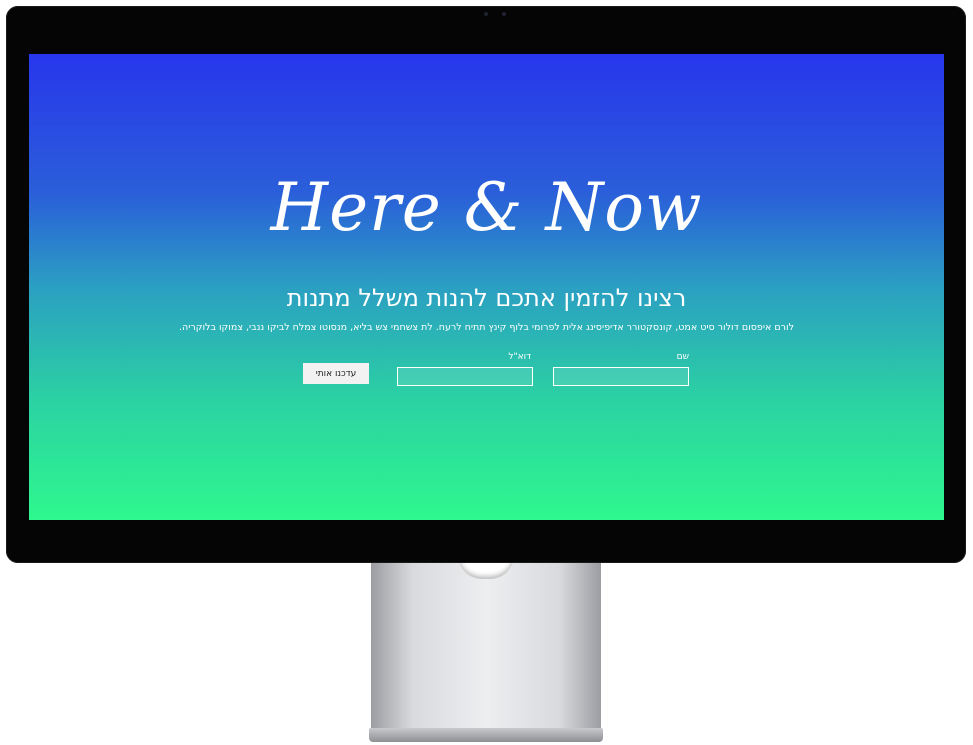 This screenshot has width=973, height=745. What do you see at coordinates (486, 14) in the screenshot?
I see `camera-icon` at bounding box center [486, 14].